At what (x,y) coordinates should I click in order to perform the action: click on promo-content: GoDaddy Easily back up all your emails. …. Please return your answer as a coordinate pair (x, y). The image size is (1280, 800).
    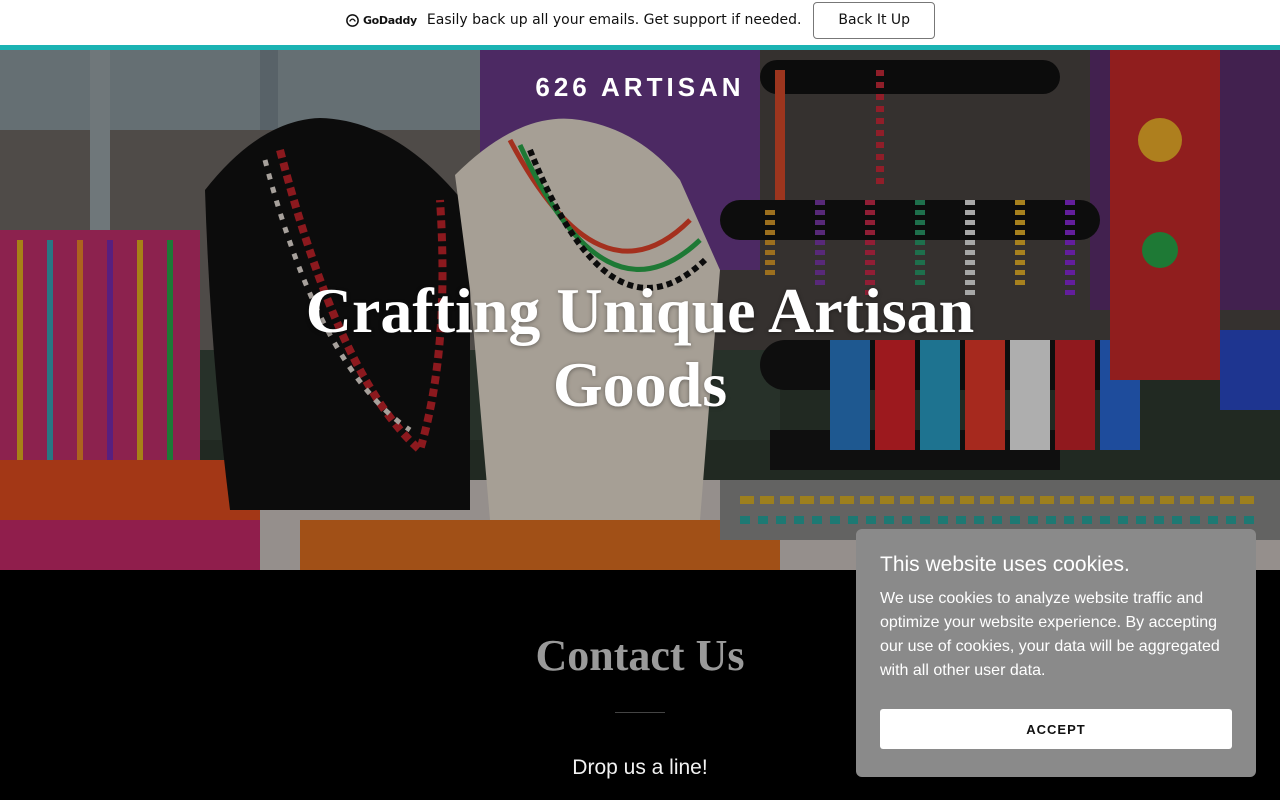
    Looking at the image, I should click on (640, 20).